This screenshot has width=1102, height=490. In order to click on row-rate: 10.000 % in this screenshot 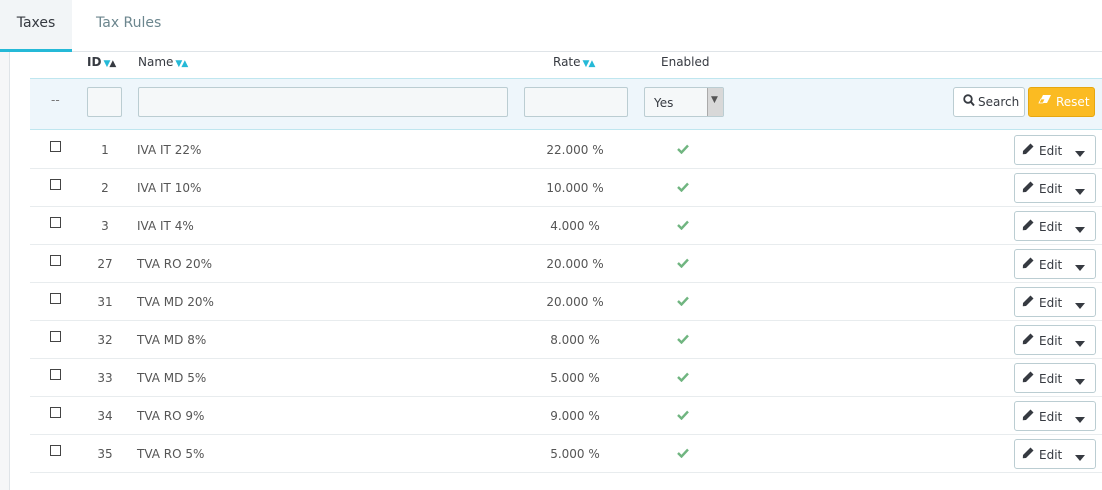, I will do `click(575, 188)`.